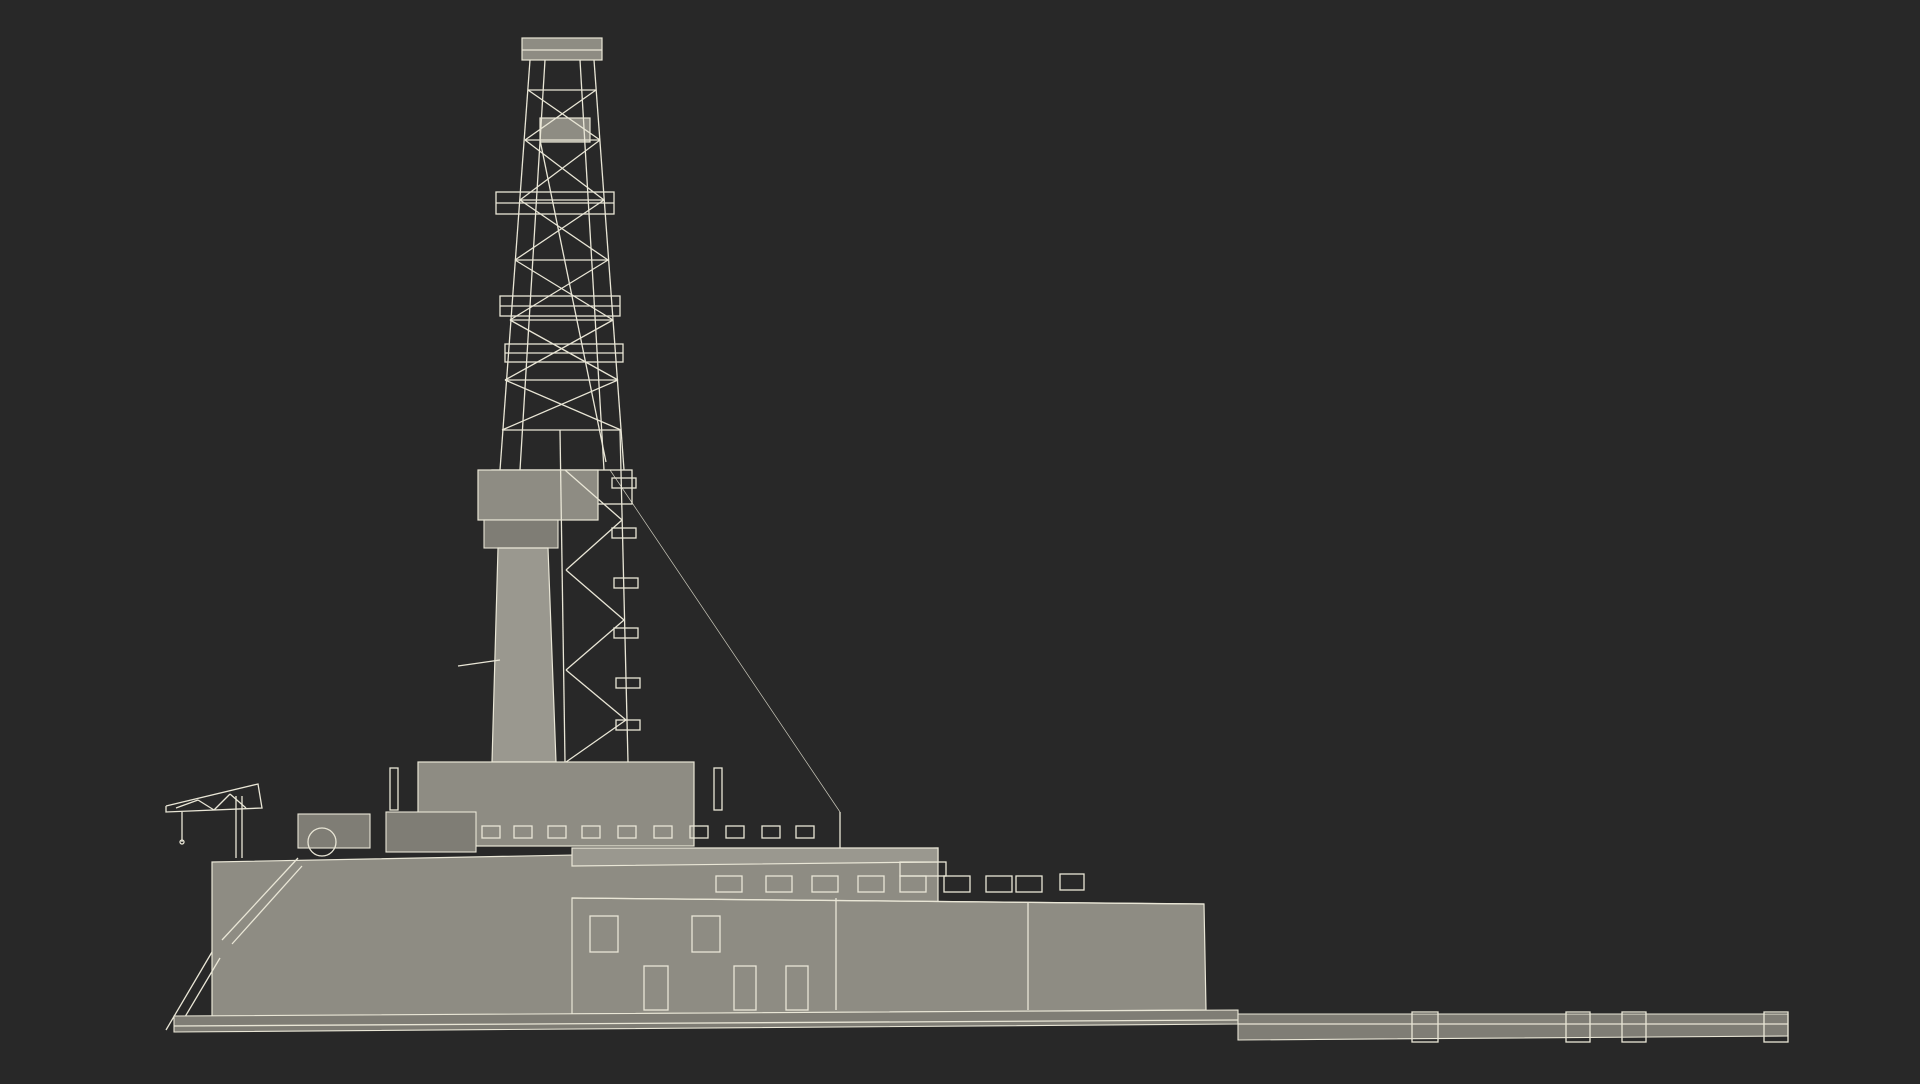 The width and height of the screenshot is (1920, 1084). What do you see at coordinates (725, 641) in the screenshot?
I see `guy-wire` at bounding box center [725, 641].